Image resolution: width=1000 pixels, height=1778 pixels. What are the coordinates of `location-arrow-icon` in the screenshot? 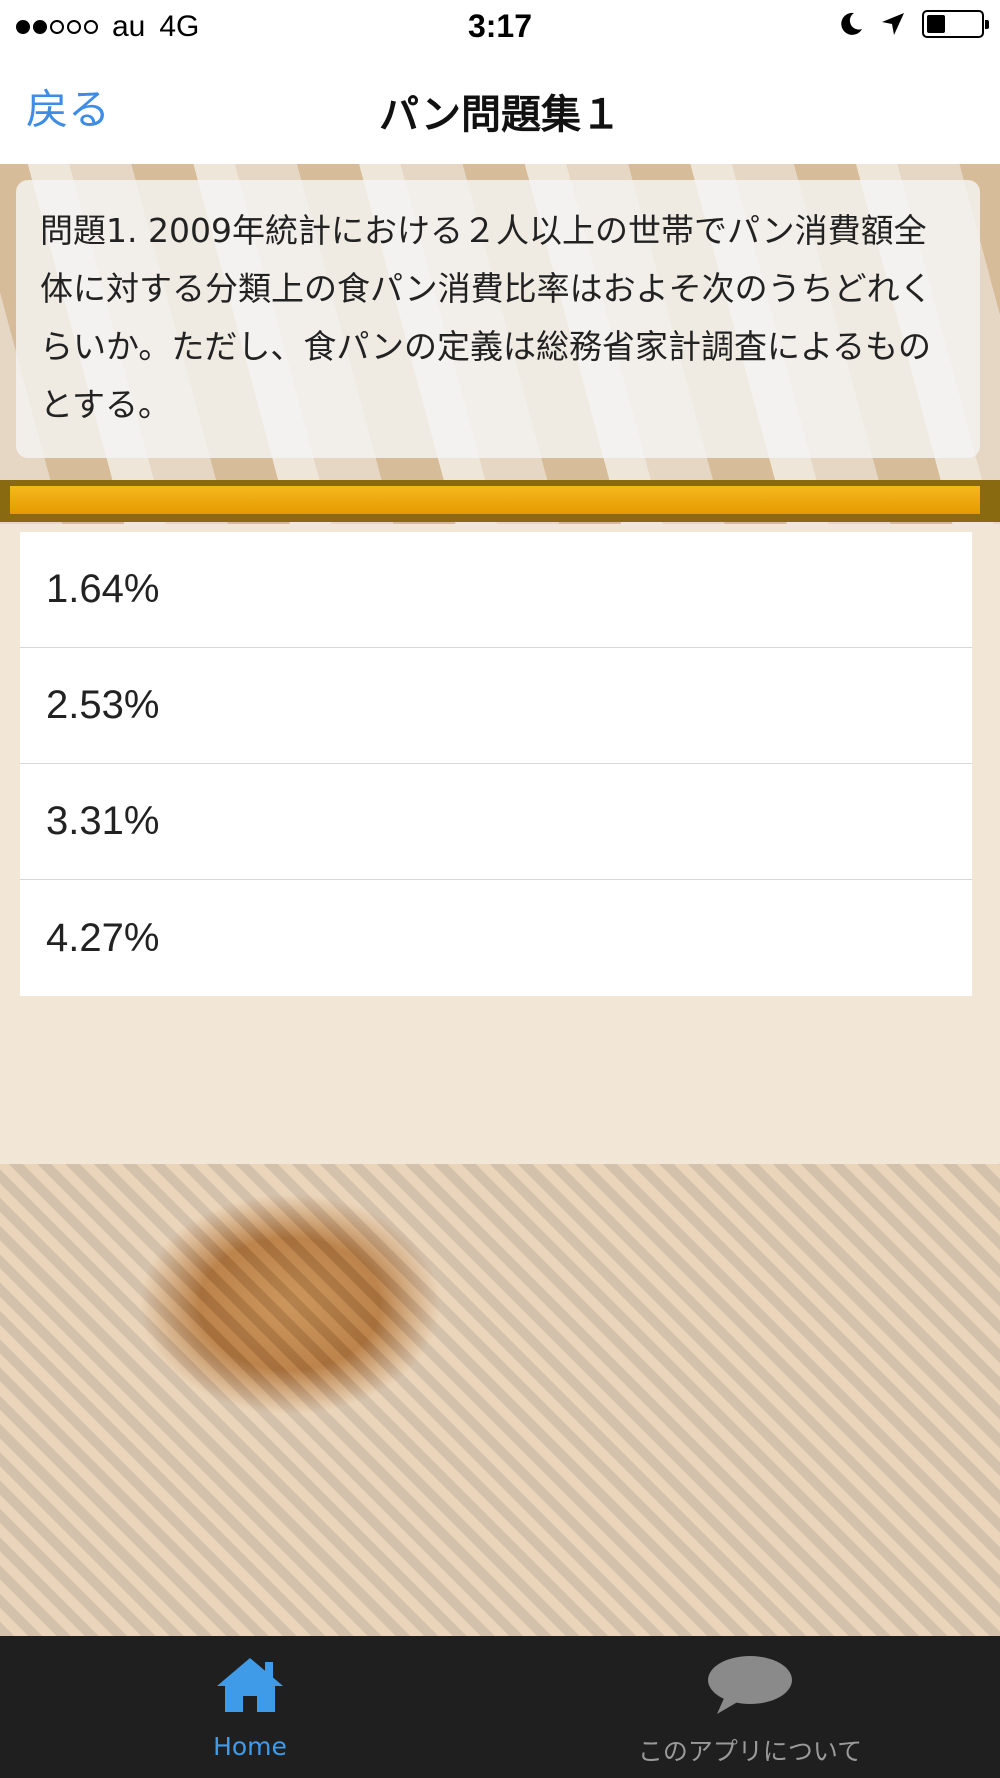 It's located at (893, 24).